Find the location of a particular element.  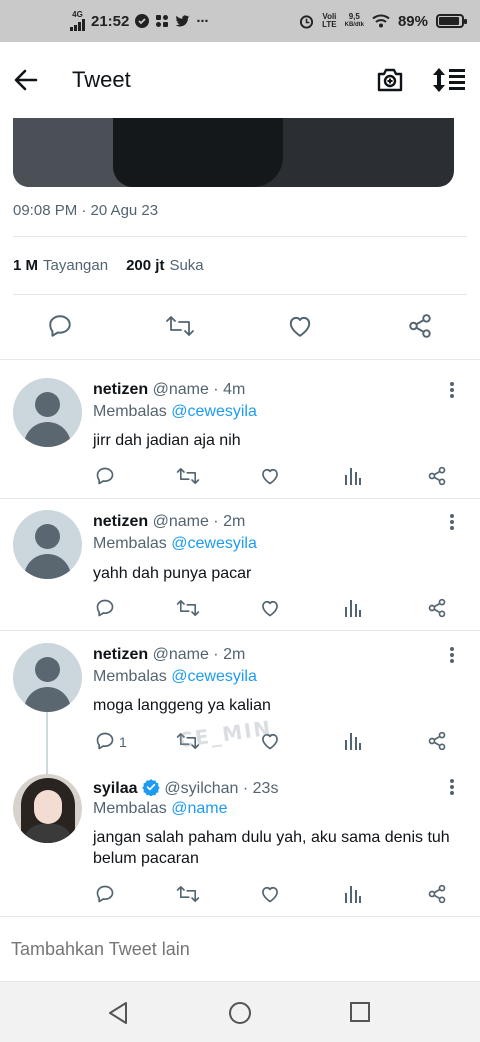

back-button is located at coordinates (26, 80).